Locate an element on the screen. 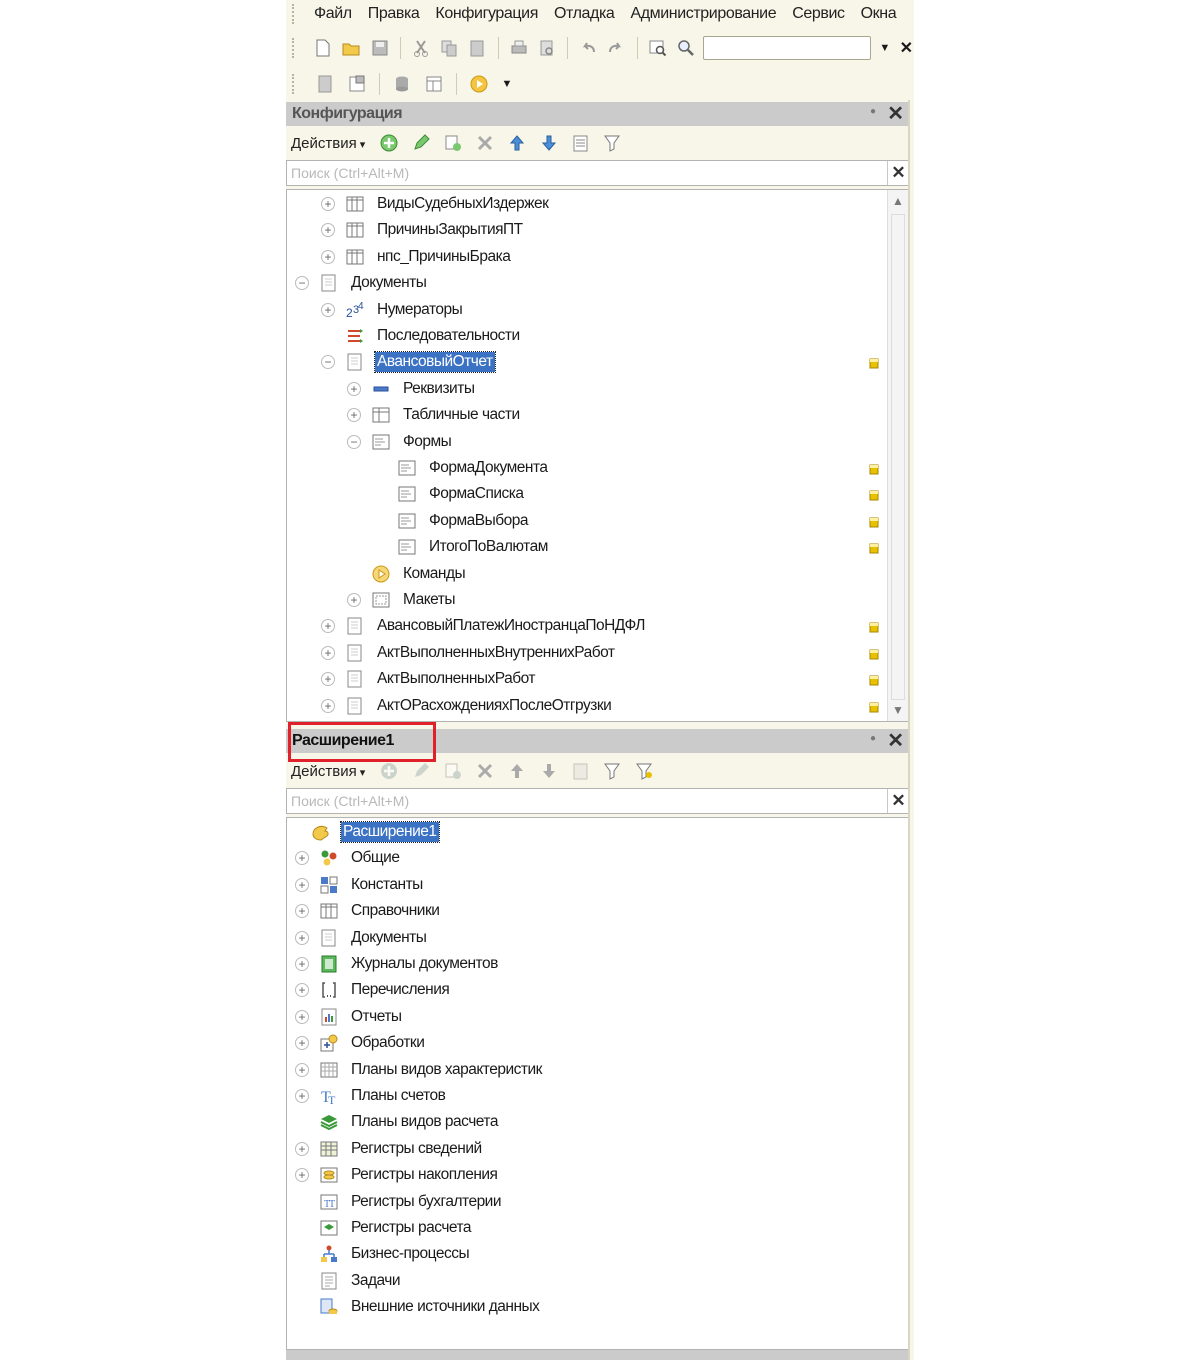 The width and height of the screenshot is (1200, 1360). tree-item: + Общие is located at coordinates (586, 858).